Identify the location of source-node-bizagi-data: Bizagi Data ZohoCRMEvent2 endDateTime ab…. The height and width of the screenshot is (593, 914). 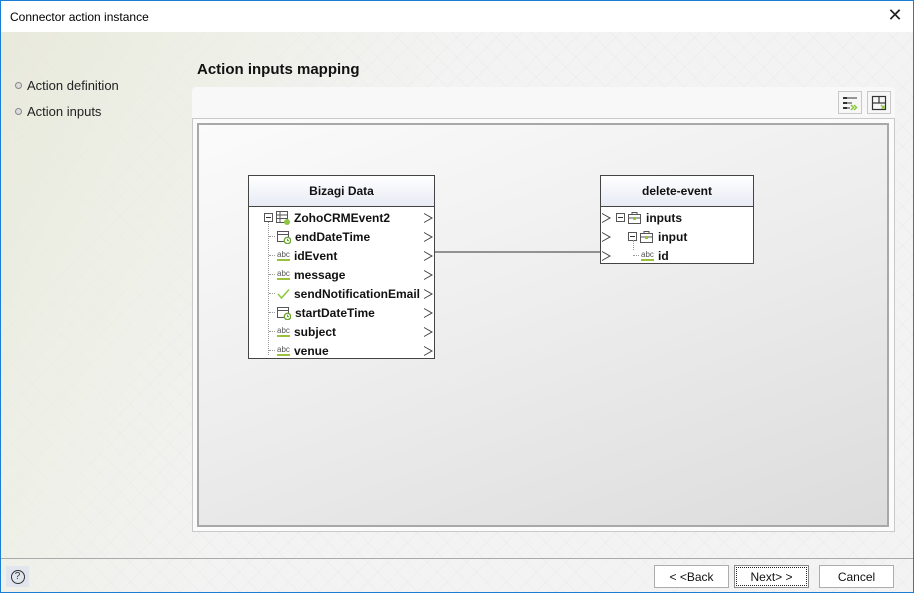
(341, 267).